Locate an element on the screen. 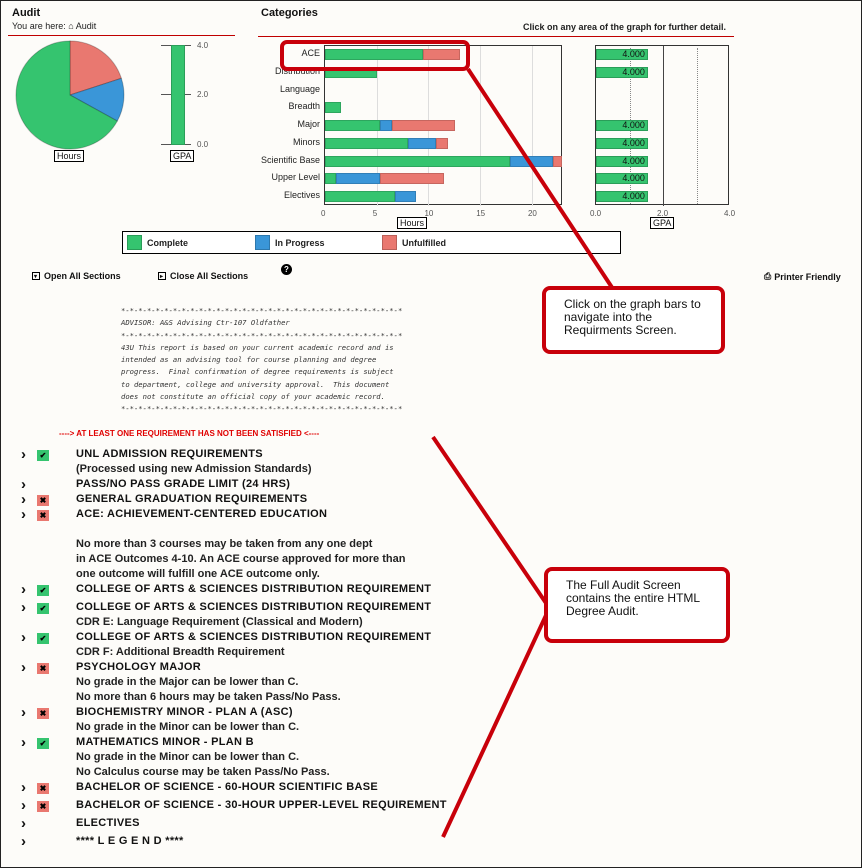  category-label: Major is located at coordinates (285, 124).